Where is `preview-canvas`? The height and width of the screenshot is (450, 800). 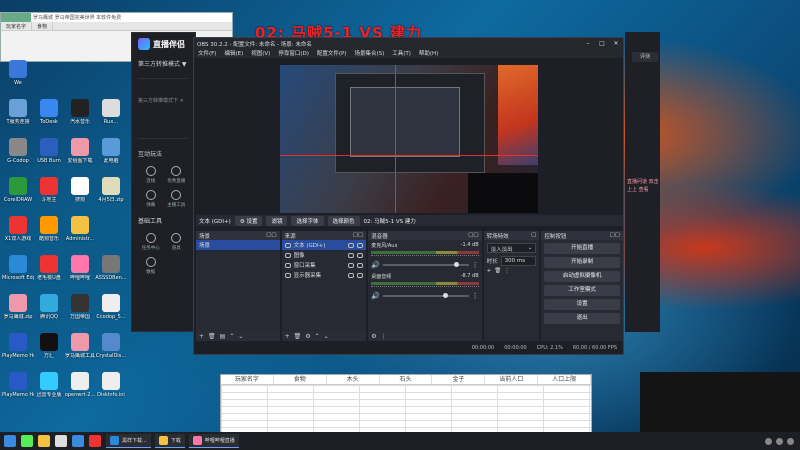
preview-canvas is located at coordinates (409, 139).